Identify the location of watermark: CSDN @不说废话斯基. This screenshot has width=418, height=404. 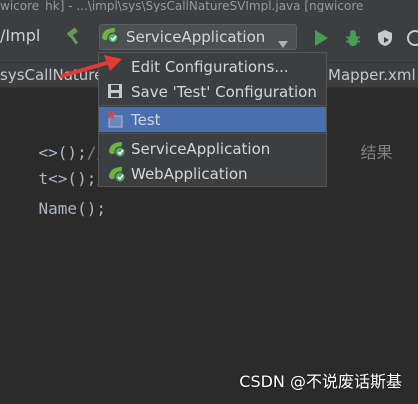
(320, 381).